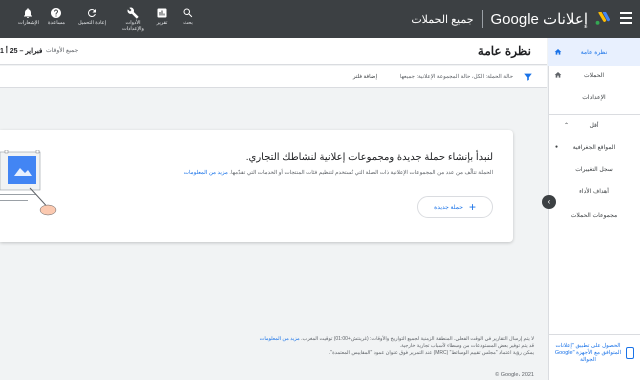  I want to click on reports-label: تقرير, so click(162, 23).